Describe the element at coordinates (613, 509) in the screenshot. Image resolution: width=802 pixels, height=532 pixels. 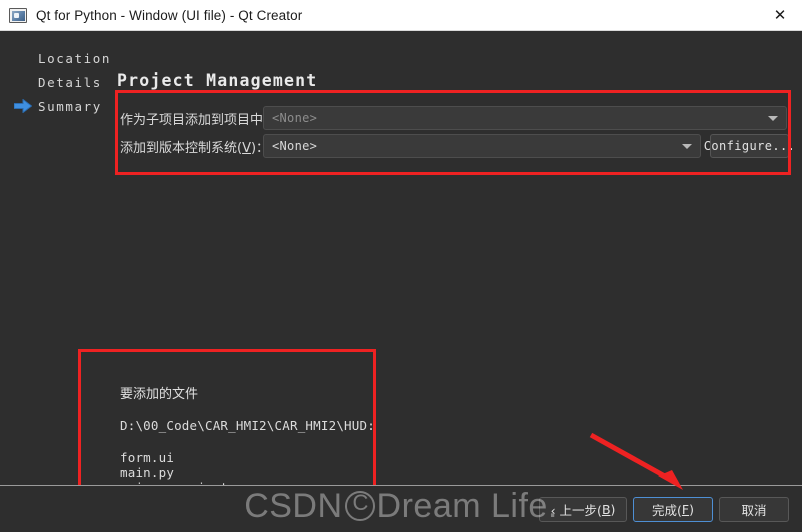
I see `previous-button-suffix: )` at that location.